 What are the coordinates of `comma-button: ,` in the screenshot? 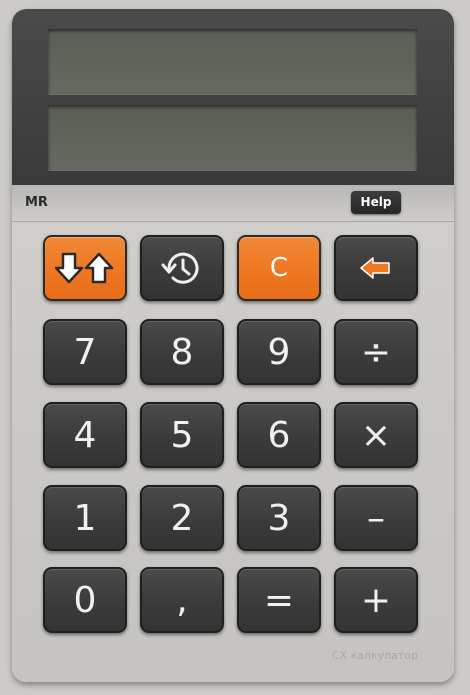 It's located at (182, 600).